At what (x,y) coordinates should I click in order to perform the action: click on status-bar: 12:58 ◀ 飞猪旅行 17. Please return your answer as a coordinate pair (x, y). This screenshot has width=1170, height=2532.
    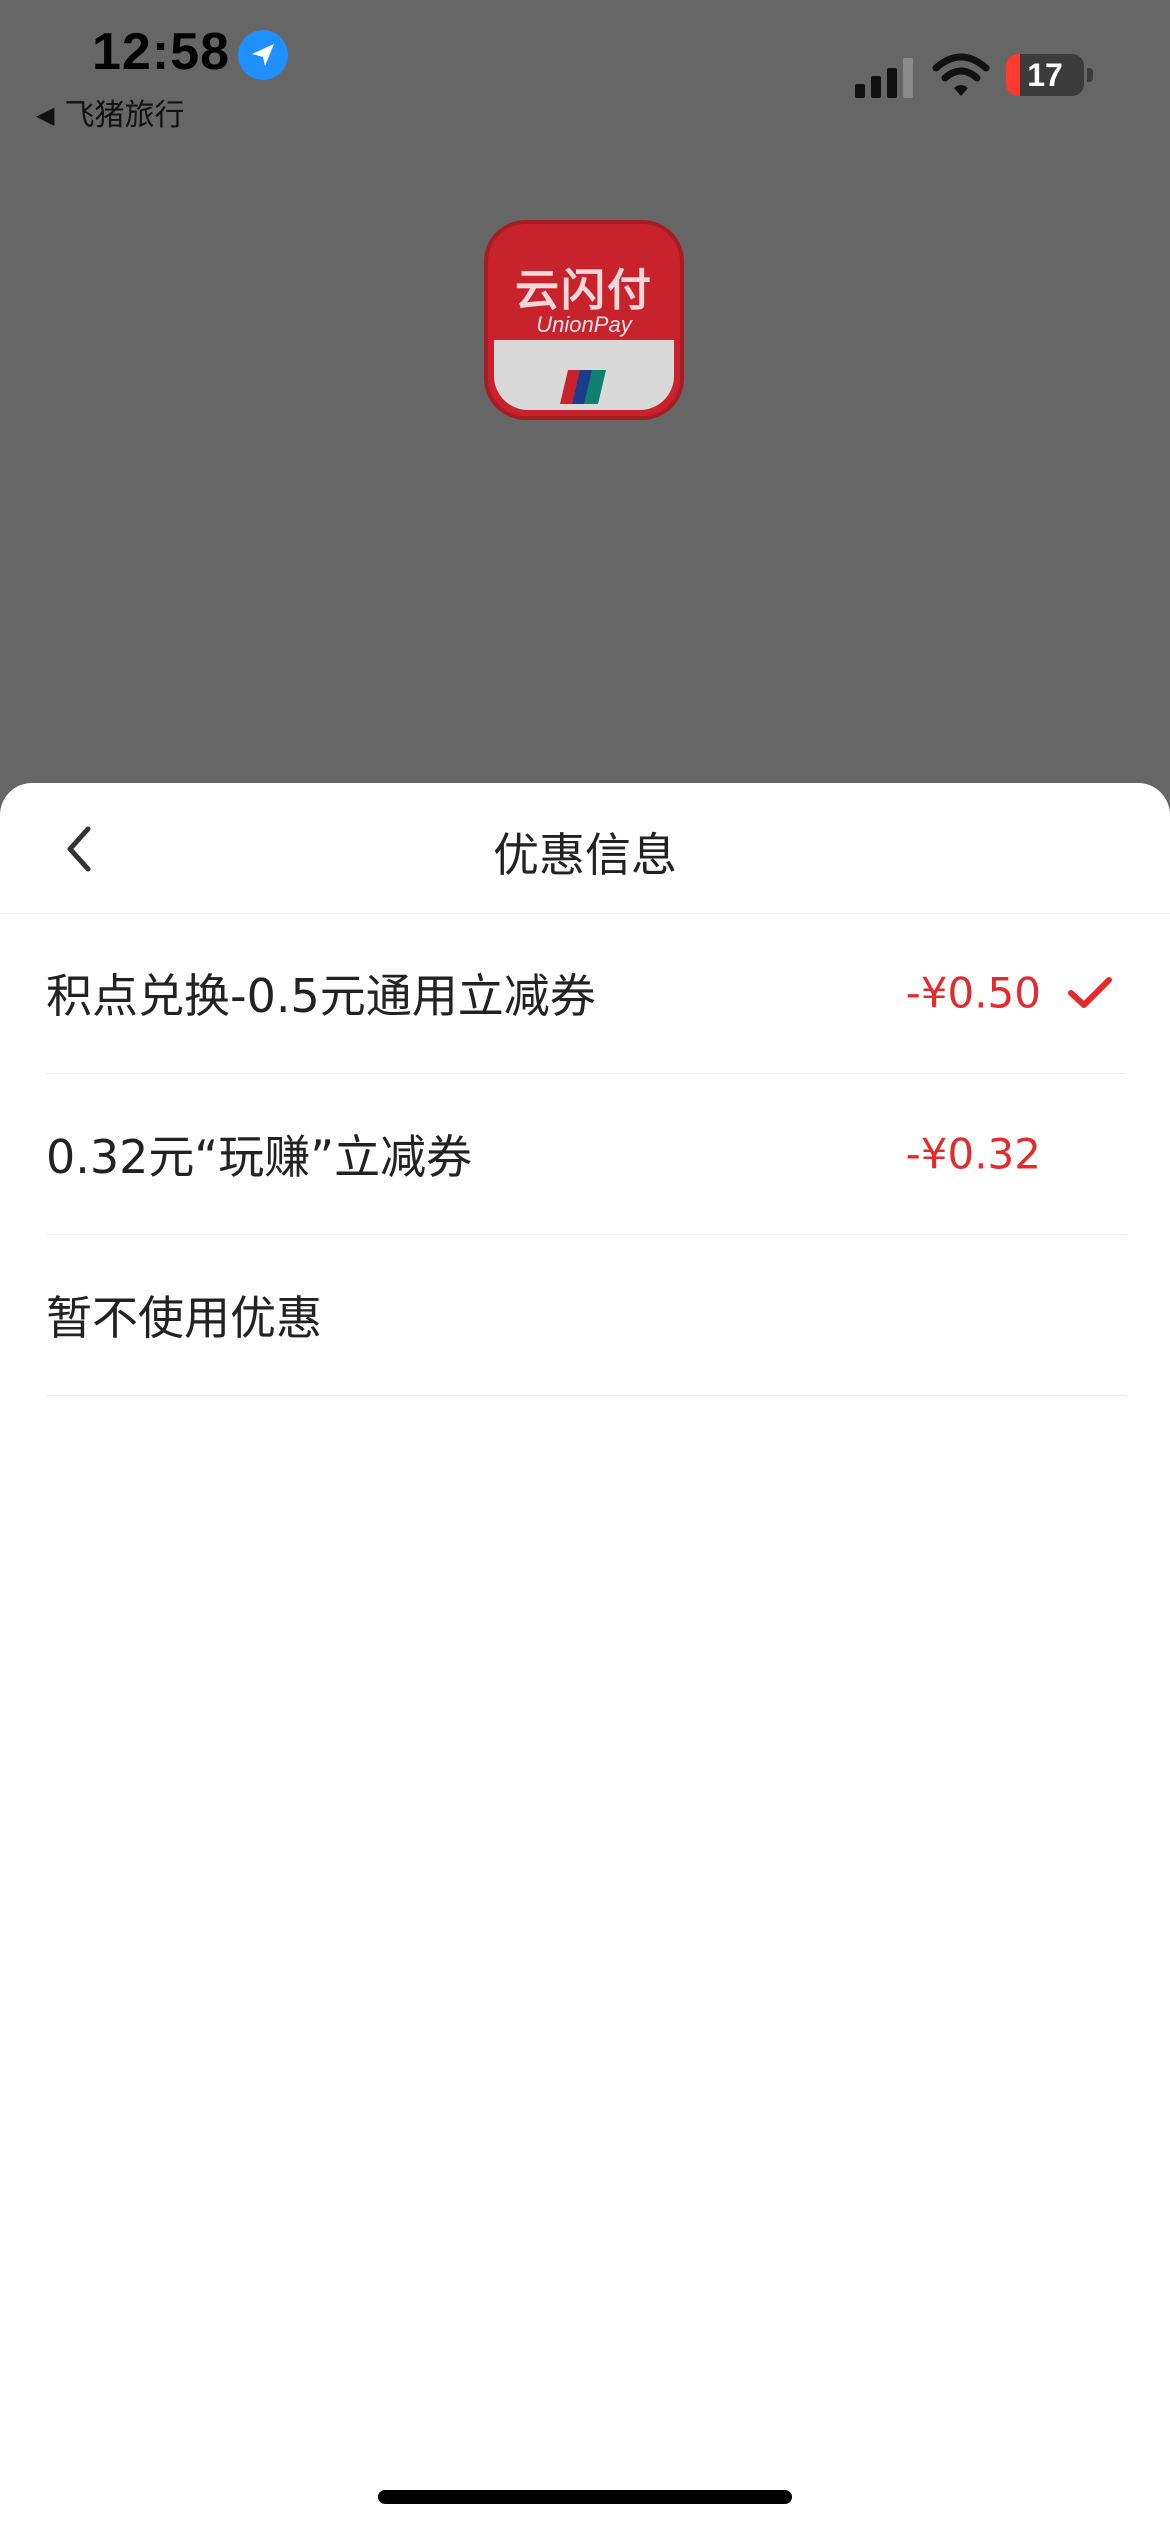
    Looking at the image, I should click on (585, 70).